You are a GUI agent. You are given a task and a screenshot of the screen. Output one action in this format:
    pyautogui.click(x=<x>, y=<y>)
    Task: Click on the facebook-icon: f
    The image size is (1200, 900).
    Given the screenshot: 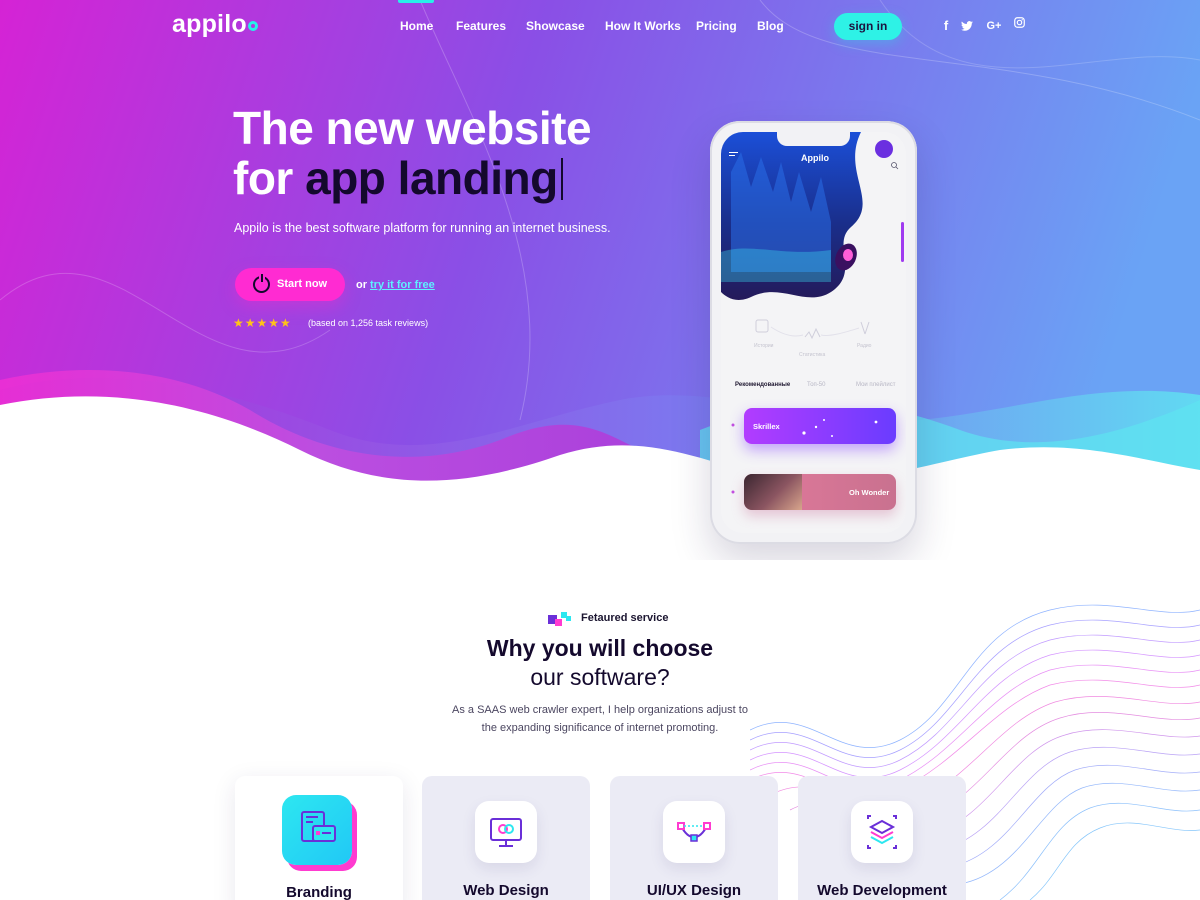 What is the action you would take?
    pyautogui.click(x=946, y=26)
    